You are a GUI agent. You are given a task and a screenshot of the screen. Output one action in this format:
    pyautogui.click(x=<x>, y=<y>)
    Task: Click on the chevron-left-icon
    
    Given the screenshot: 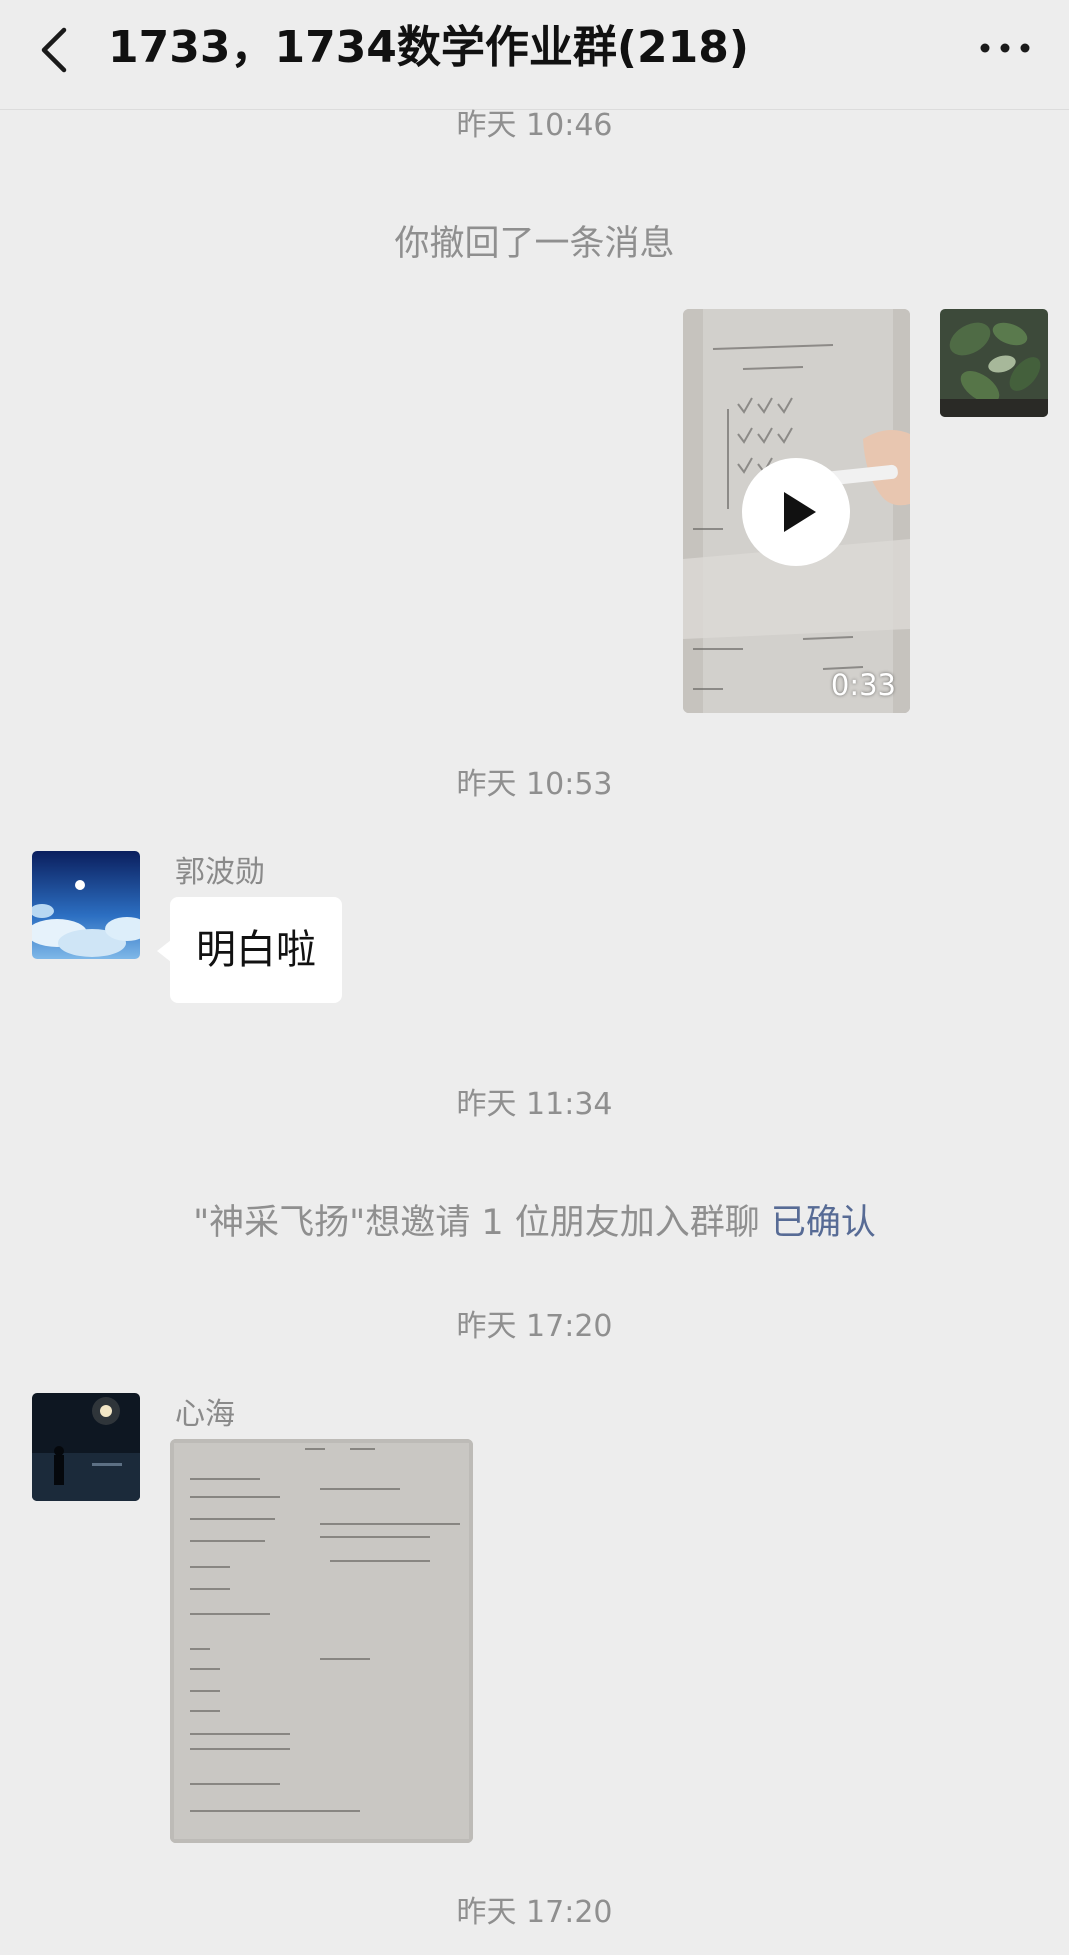 What is the action you would take?
    pyautogui.click(x=55, y=50)
    